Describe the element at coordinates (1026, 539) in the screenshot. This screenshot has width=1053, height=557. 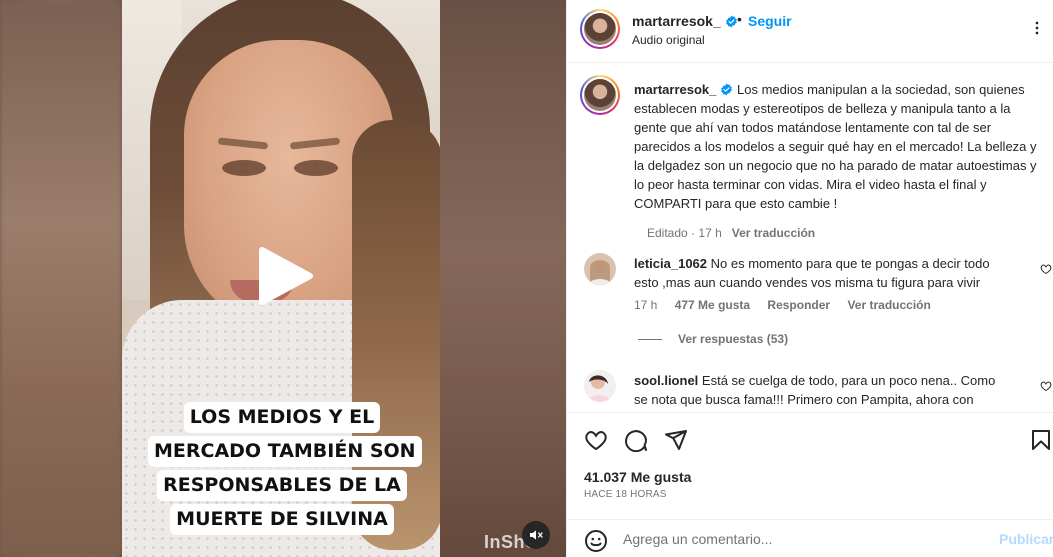
I see `publish-button: Publicar` at that location.